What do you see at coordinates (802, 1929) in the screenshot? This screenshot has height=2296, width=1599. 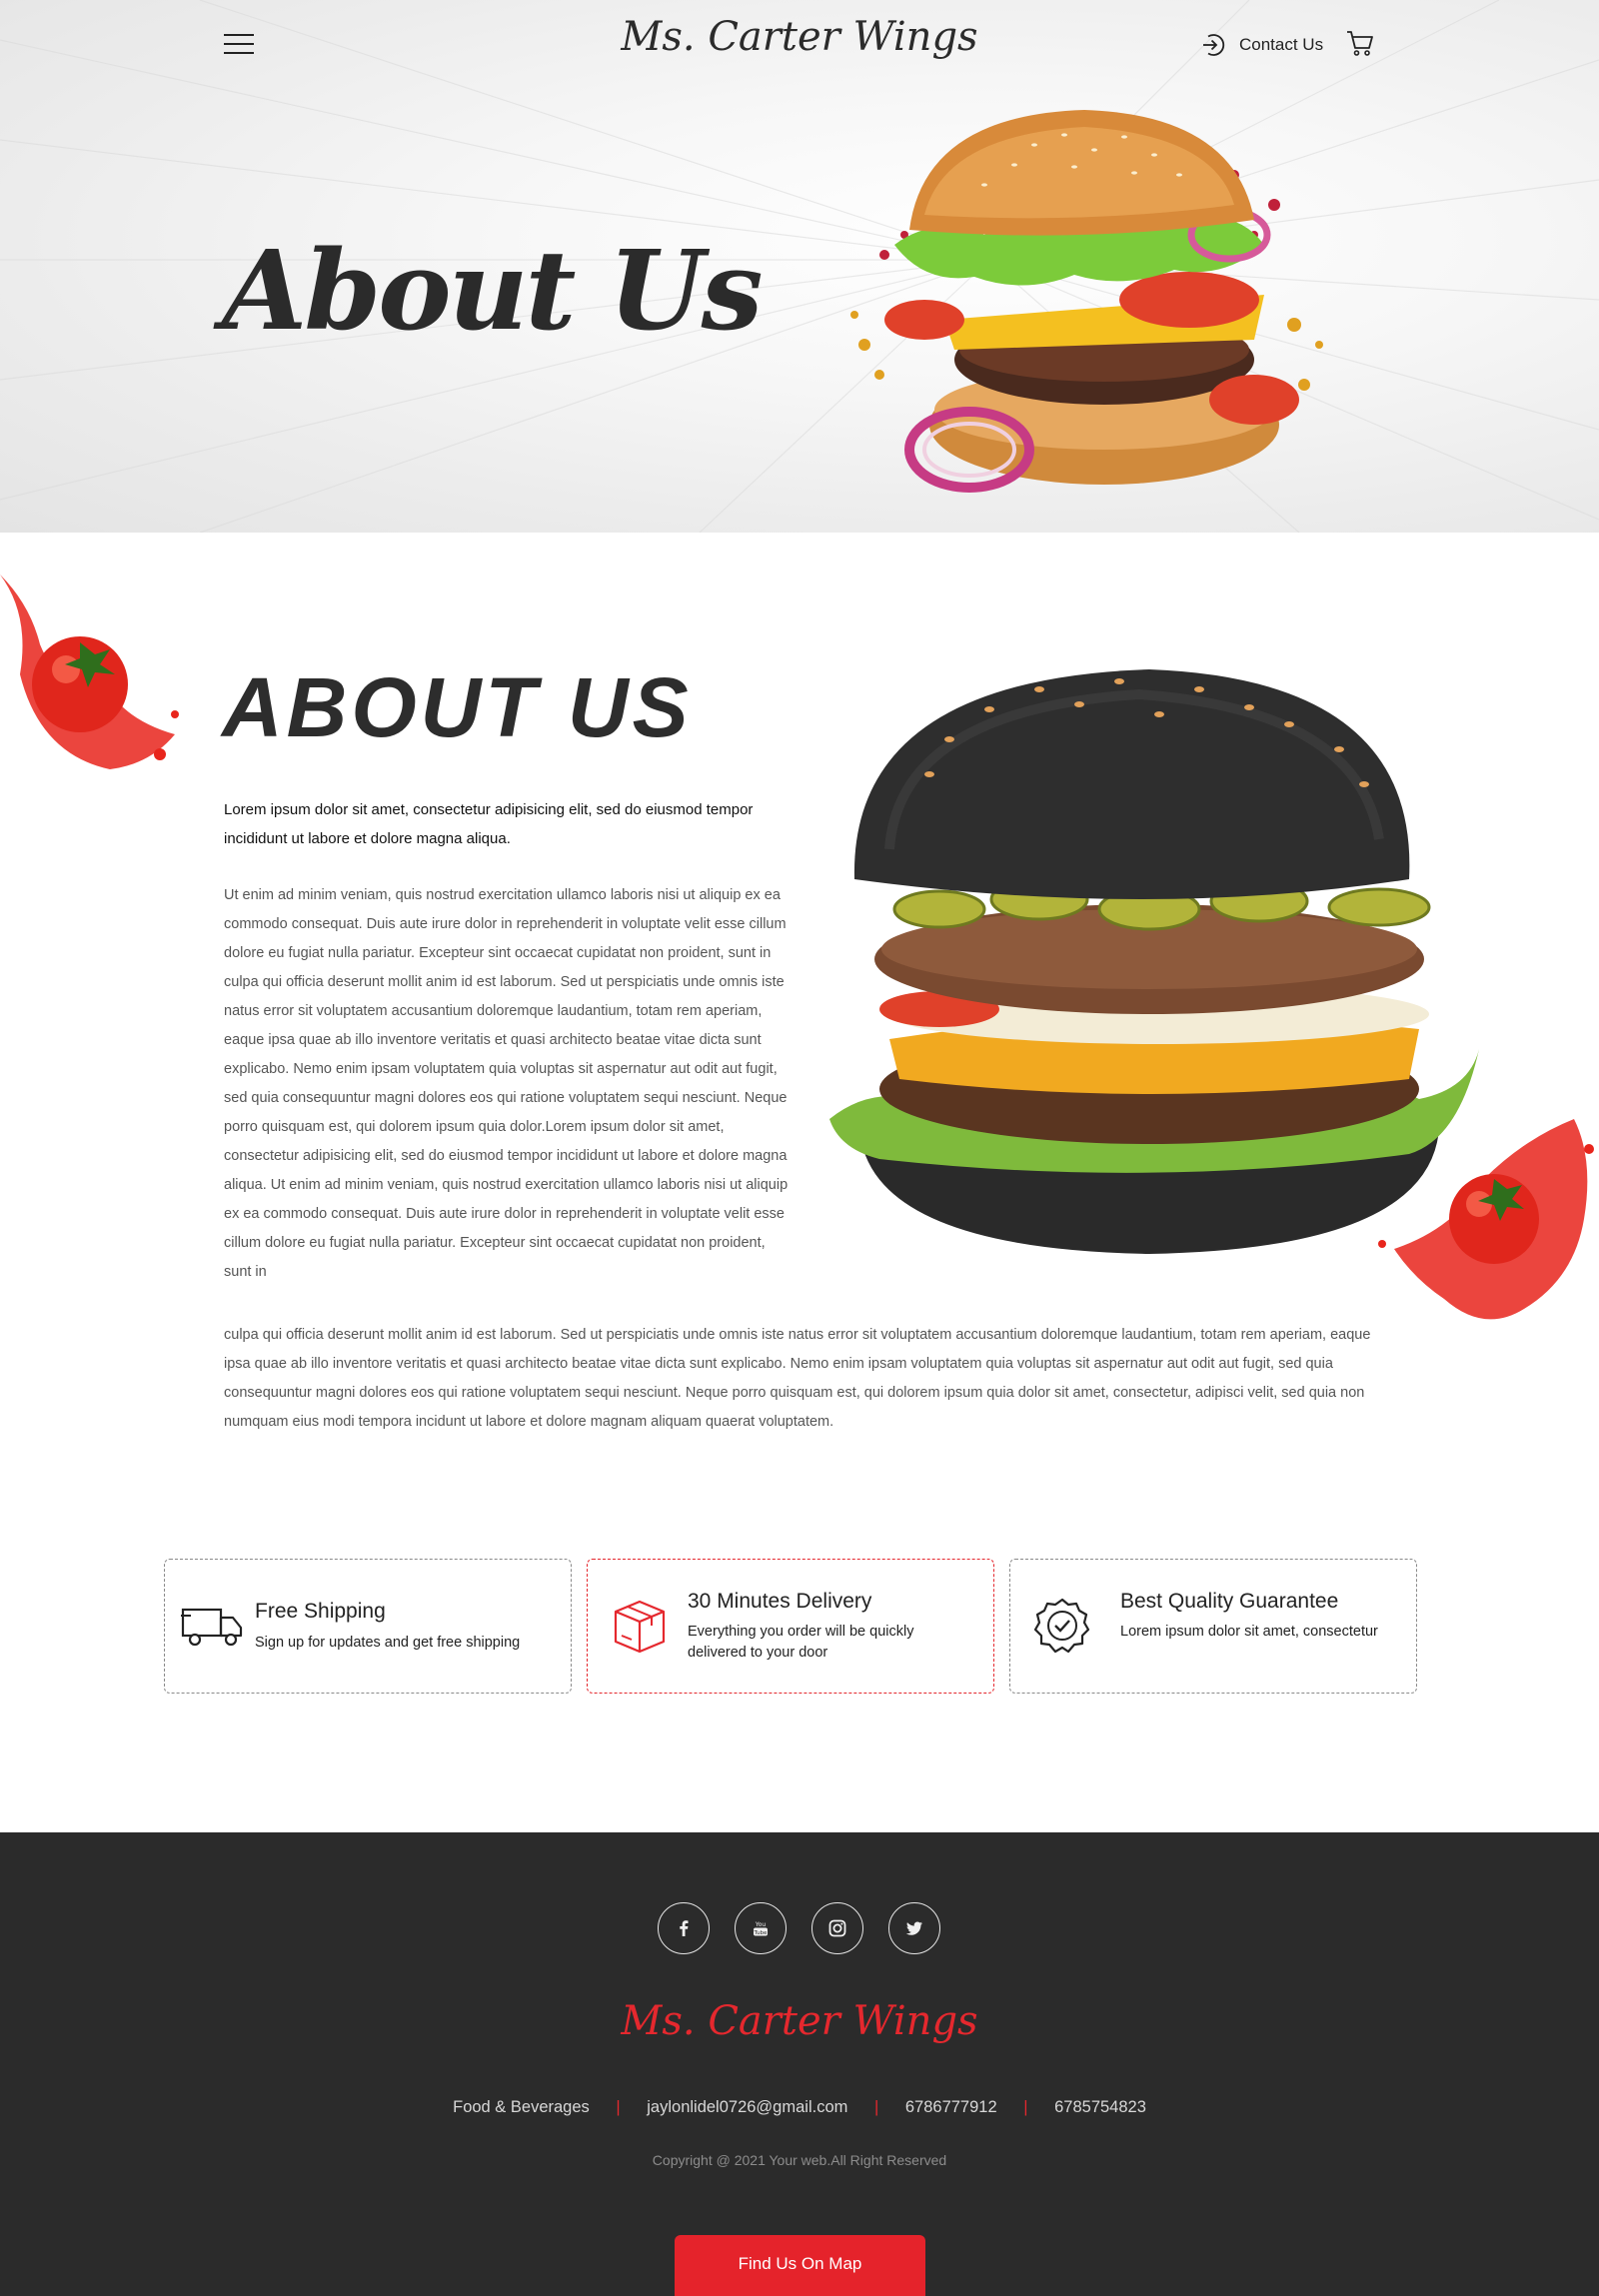 I see `social-links: You Tube` at bounding box center [802, 1929].